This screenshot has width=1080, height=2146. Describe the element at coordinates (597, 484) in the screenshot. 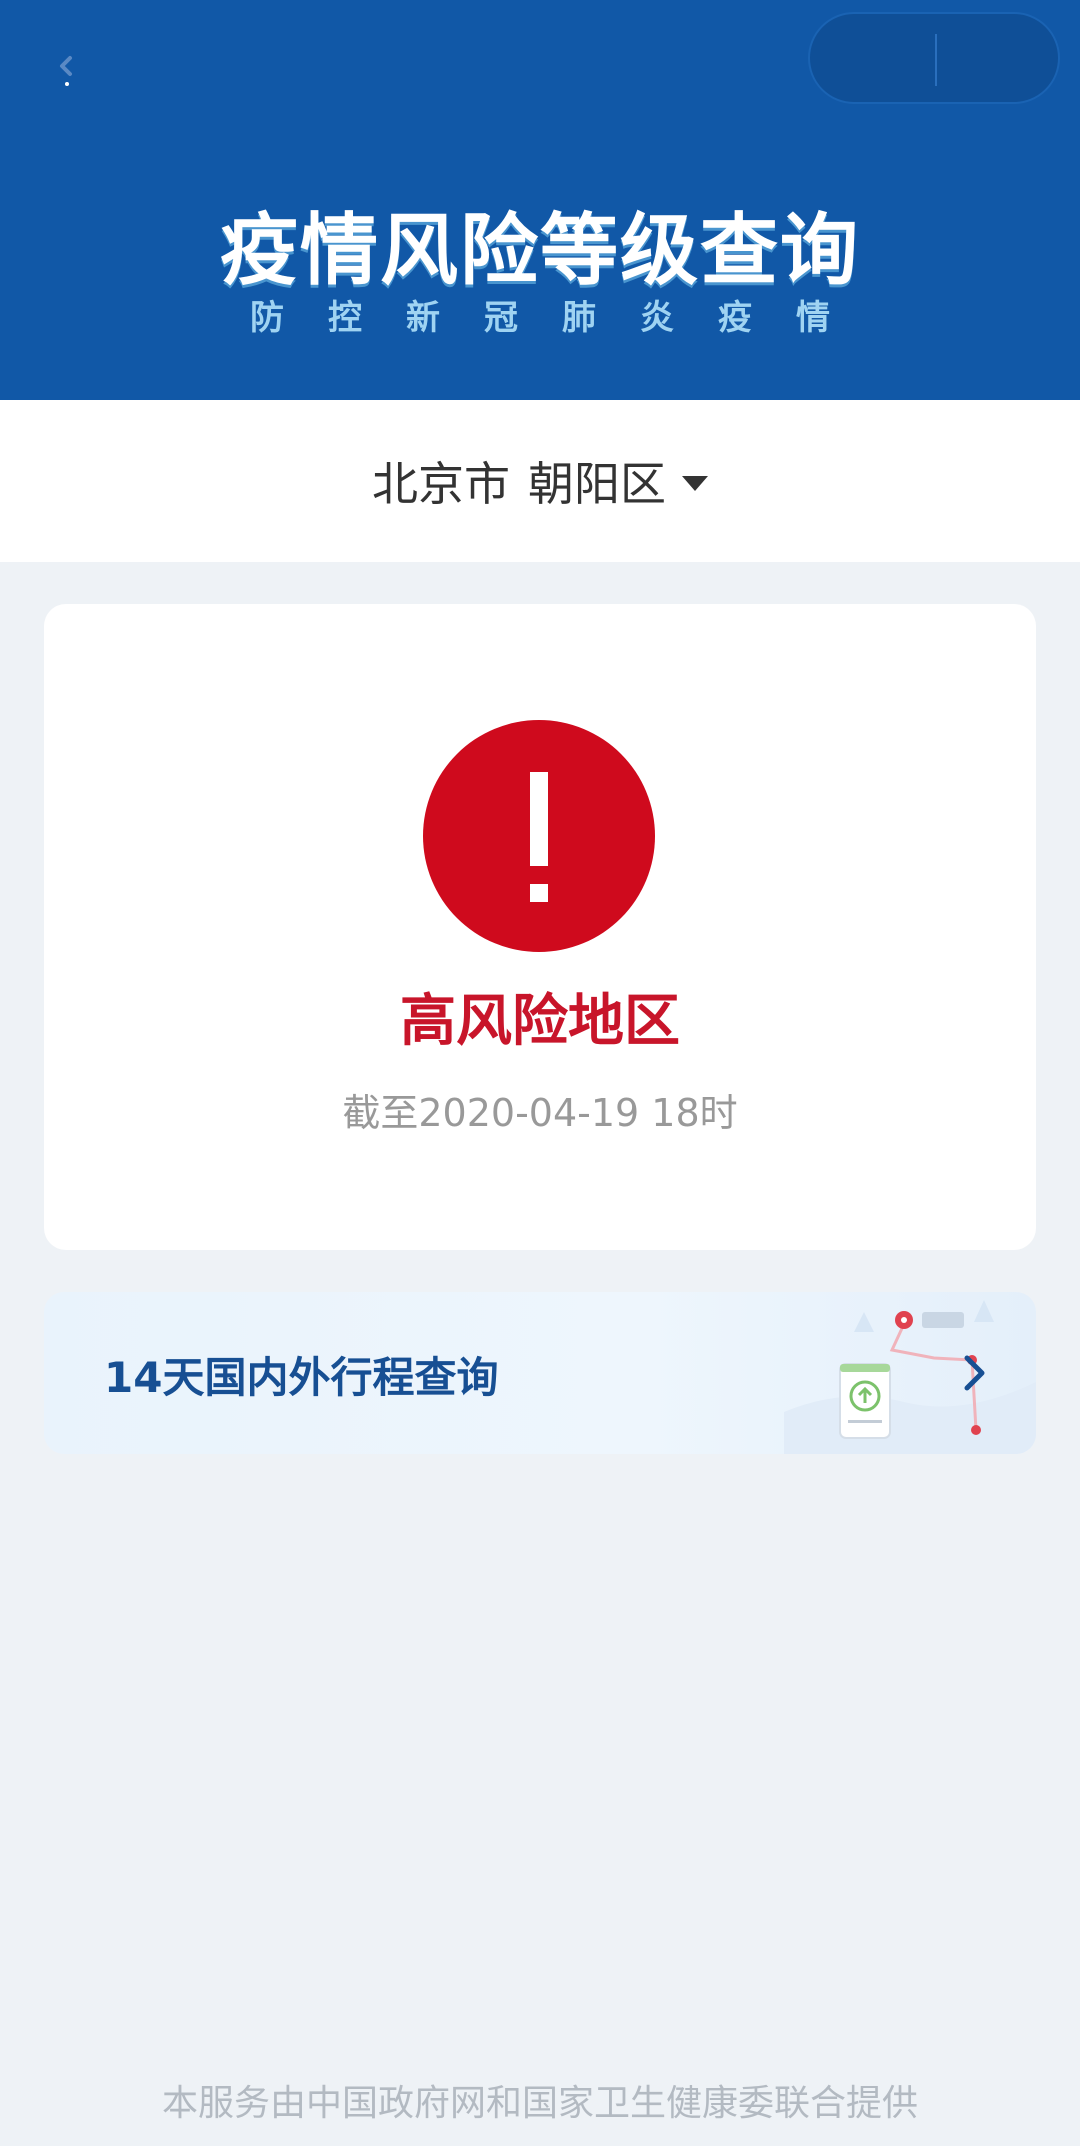

I see `location-district: 朝阳区` at that location.